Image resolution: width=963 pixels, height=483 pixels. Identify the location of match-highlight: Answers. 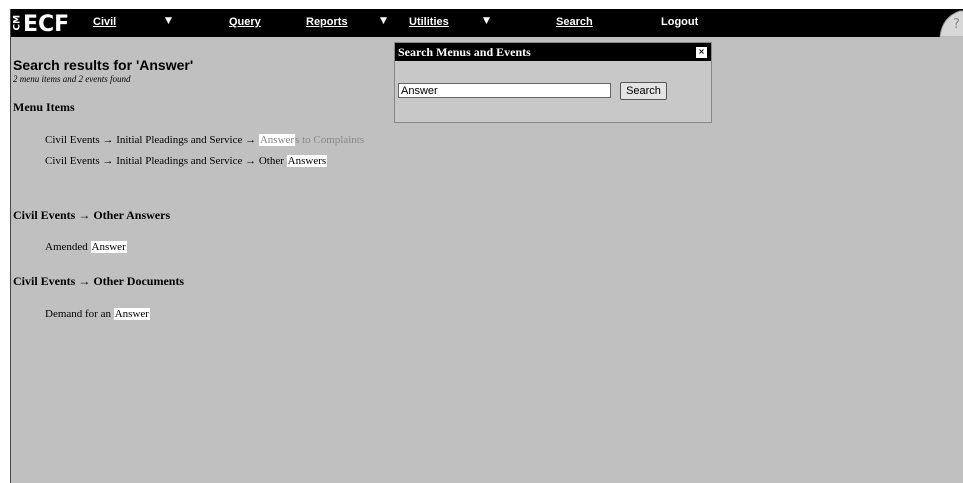
(307, 161).